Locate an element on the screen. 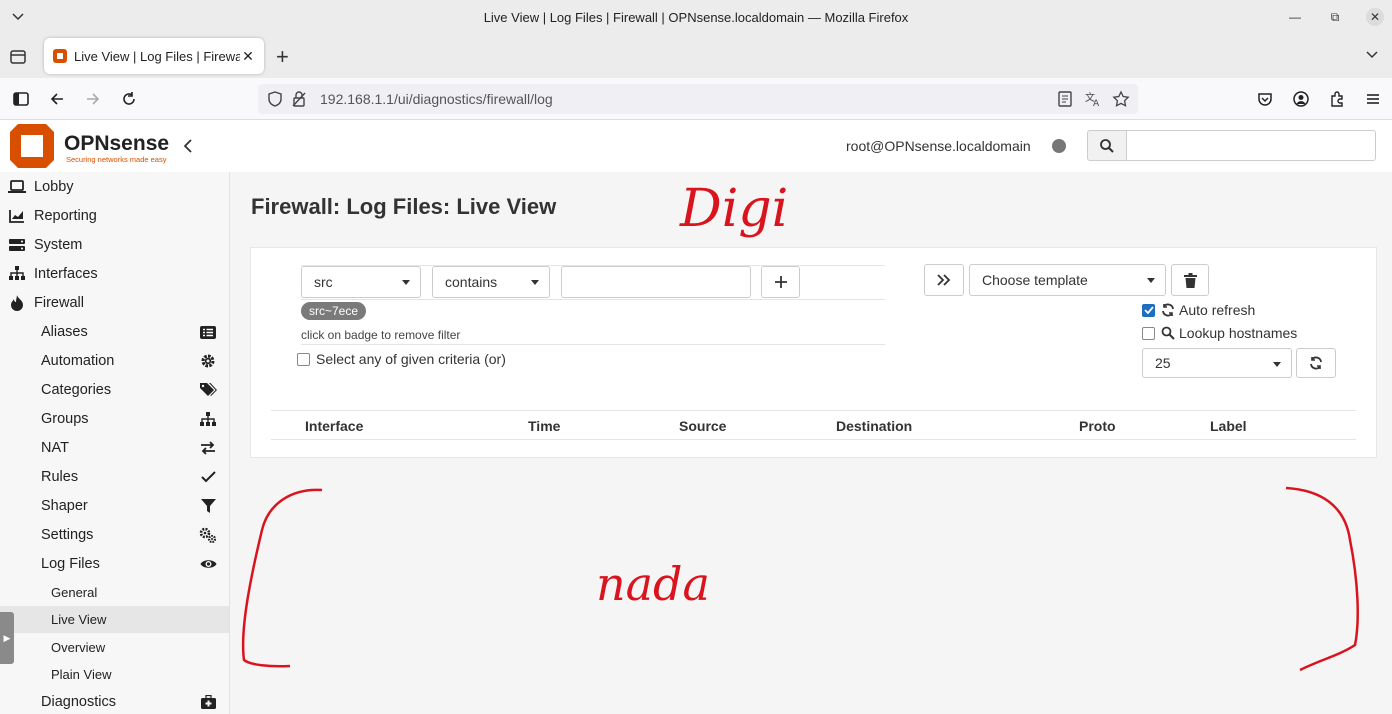 The height and width of the screenshot is (714, 1392). delete-template-button is located at coordinates (1190, 280).